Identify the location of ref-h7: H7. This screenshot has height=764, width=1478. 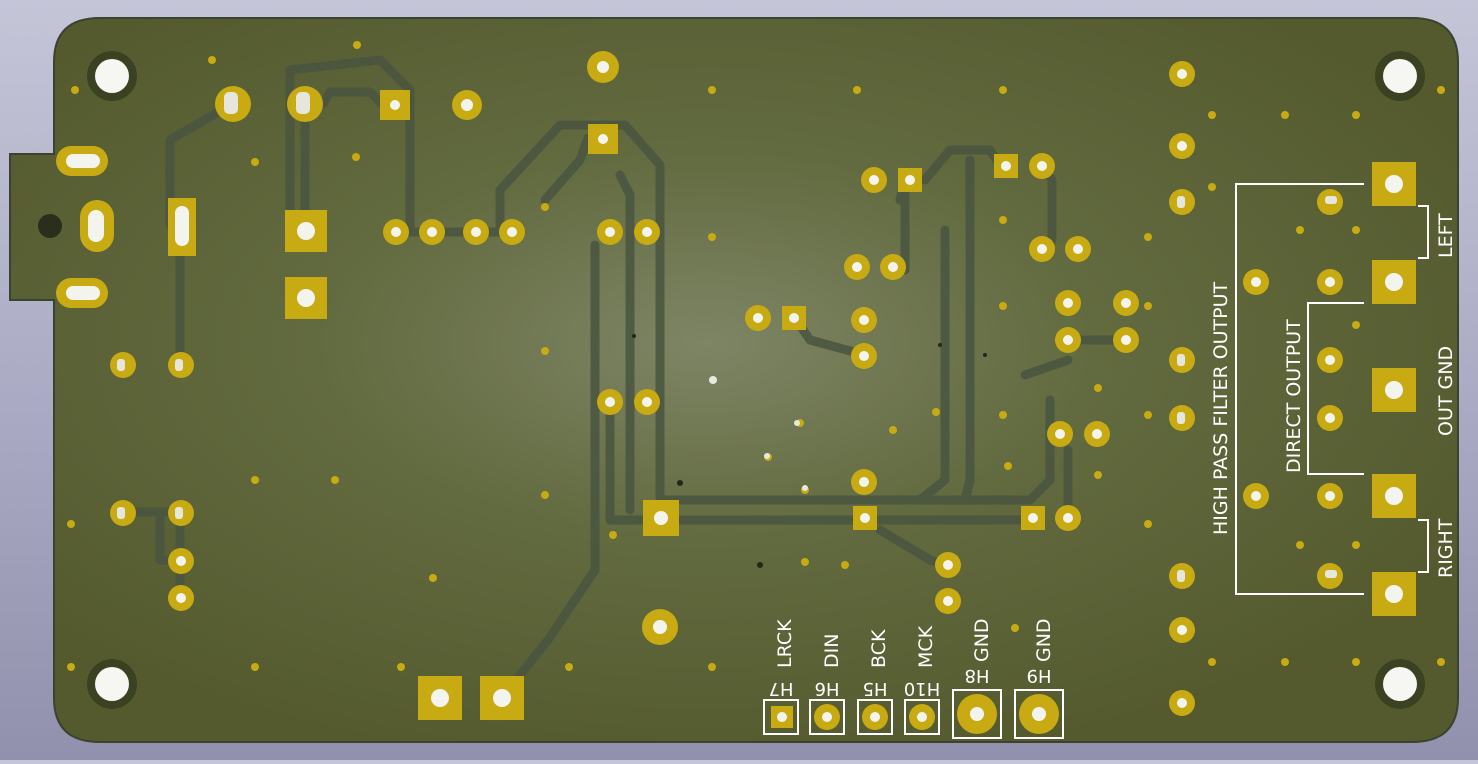
(781, 688).